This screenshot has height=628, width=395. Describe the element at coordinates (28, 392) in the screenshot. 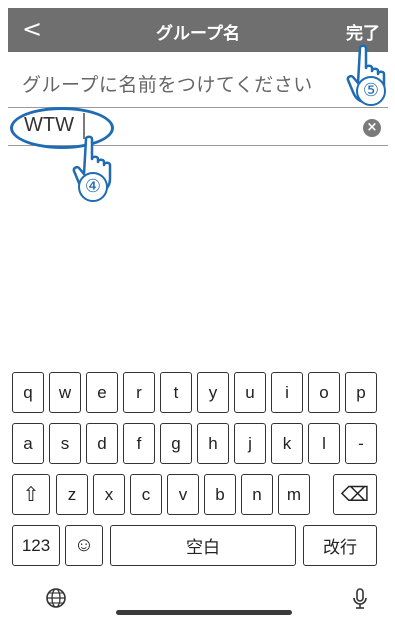

I see `key-q: q` at that location.